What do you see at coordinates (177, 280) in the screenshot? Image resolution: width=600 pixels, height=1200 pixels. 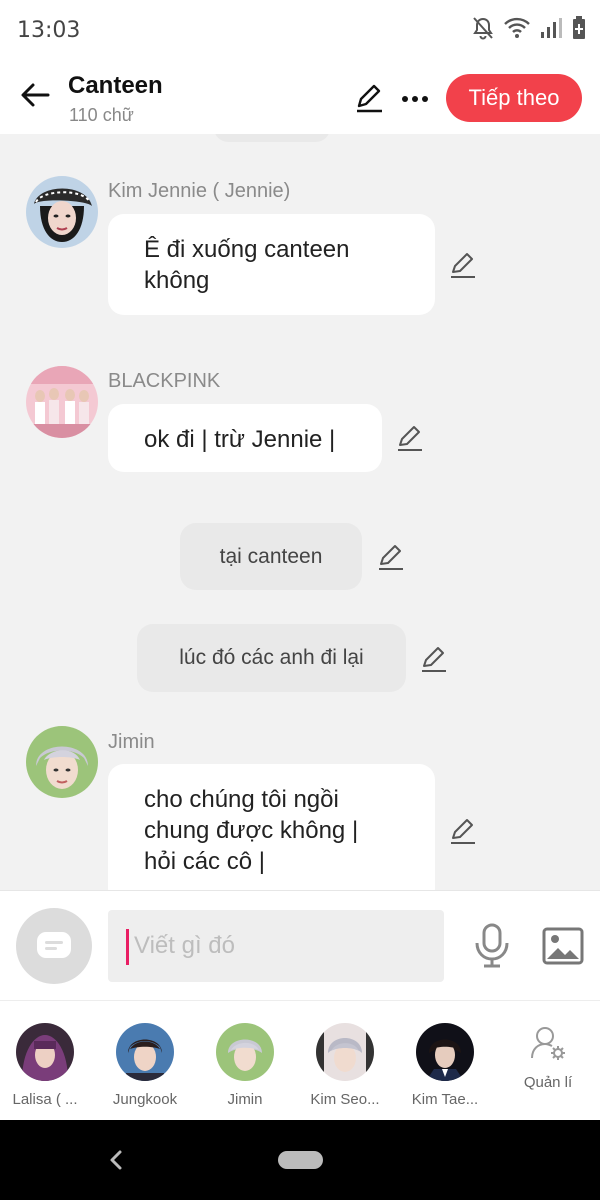 I see `message-line: không` at bounding box center [177, 280].